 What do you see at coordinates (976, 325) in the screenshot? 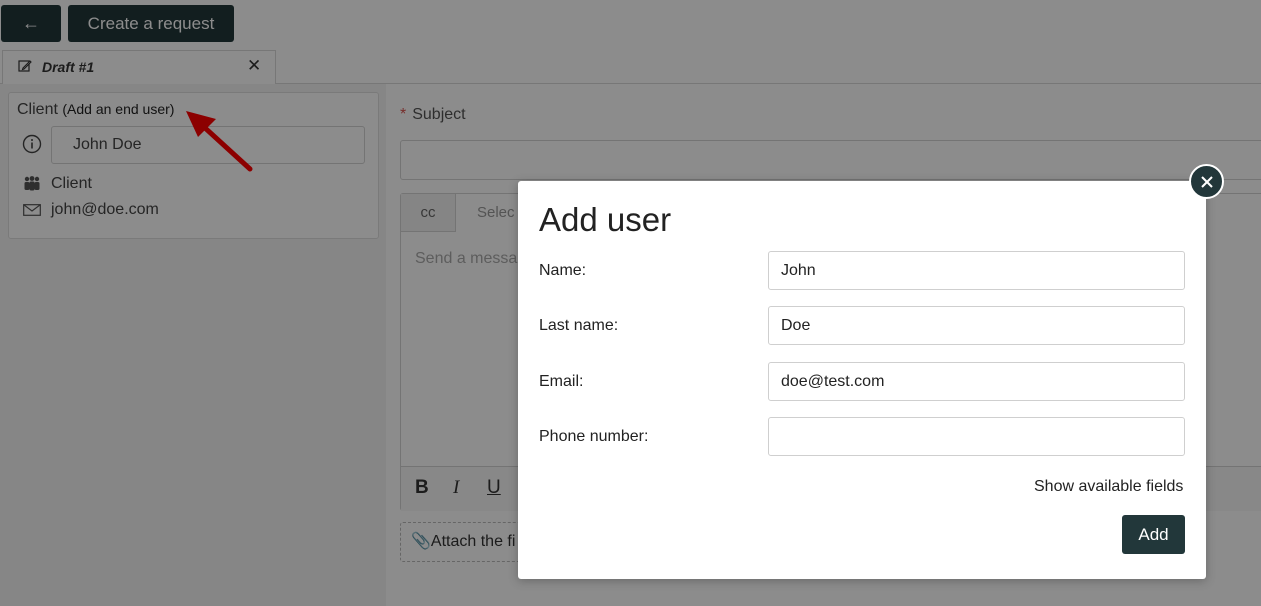
I see `last-name-field: Doe` at bounding box center [976, 325].